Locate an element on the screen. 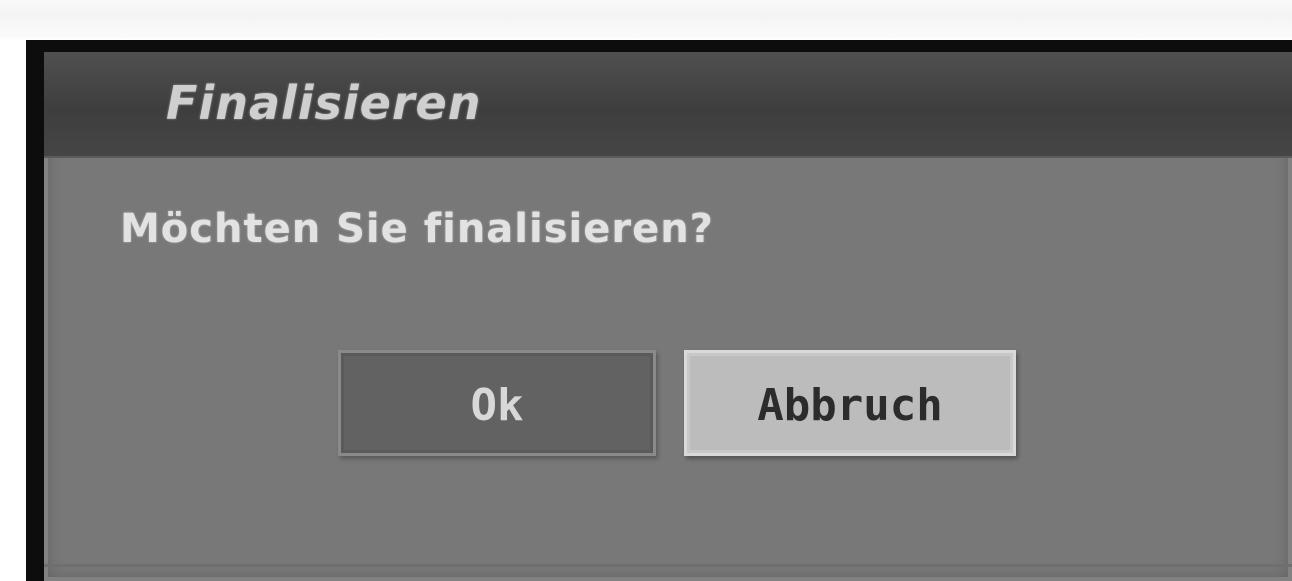 The width and height of the screenshot is (1292, 581). cancel-button: Abbruch is located at coordinates (850, 403).